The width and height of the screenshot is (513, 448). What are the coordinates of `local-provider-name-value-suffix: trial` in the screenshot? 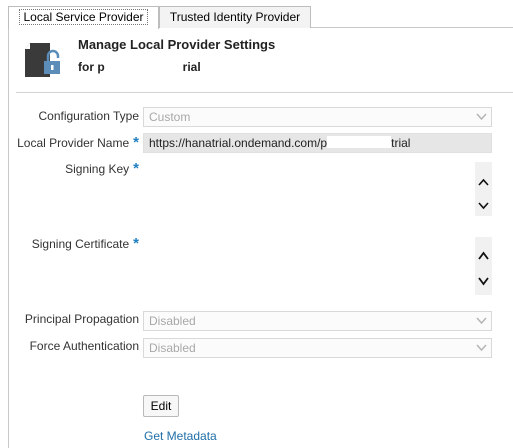 It's located at (401, 143).